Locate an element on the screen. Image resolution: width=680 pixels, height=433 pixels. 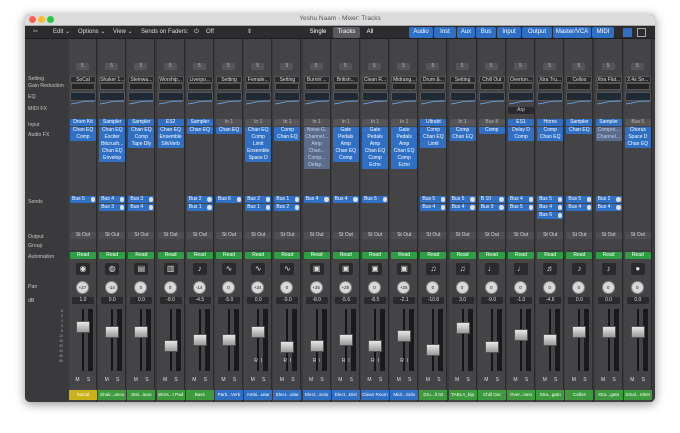
input-slot: Drum Kit is located at coordinates (83, 122).